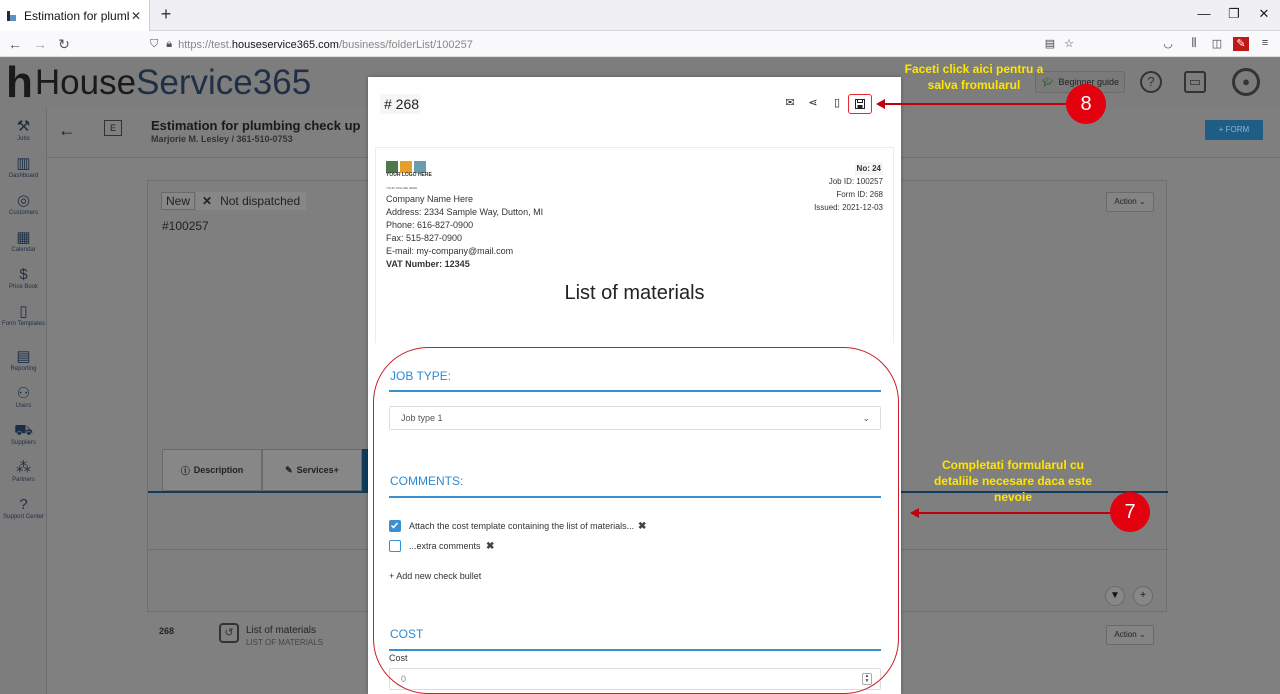 The image size is (1280, 694). I want to click on sidebar-item-calendar: ▦ Calendar, so click(23, 241).